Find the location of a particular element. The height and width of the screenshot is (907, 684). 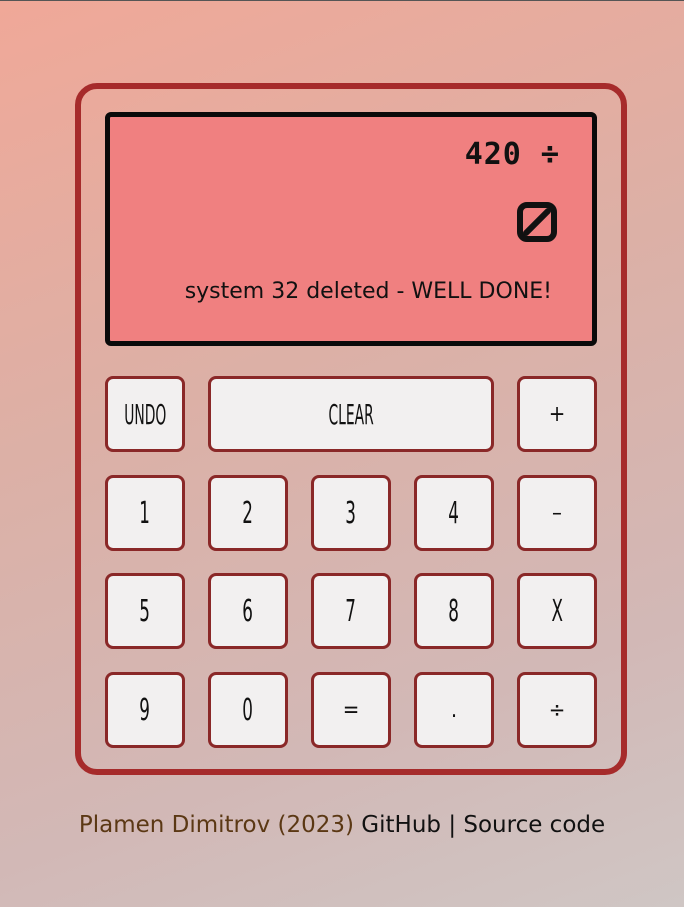

digit-1-label: 1 is located at coordinates (145, 513).